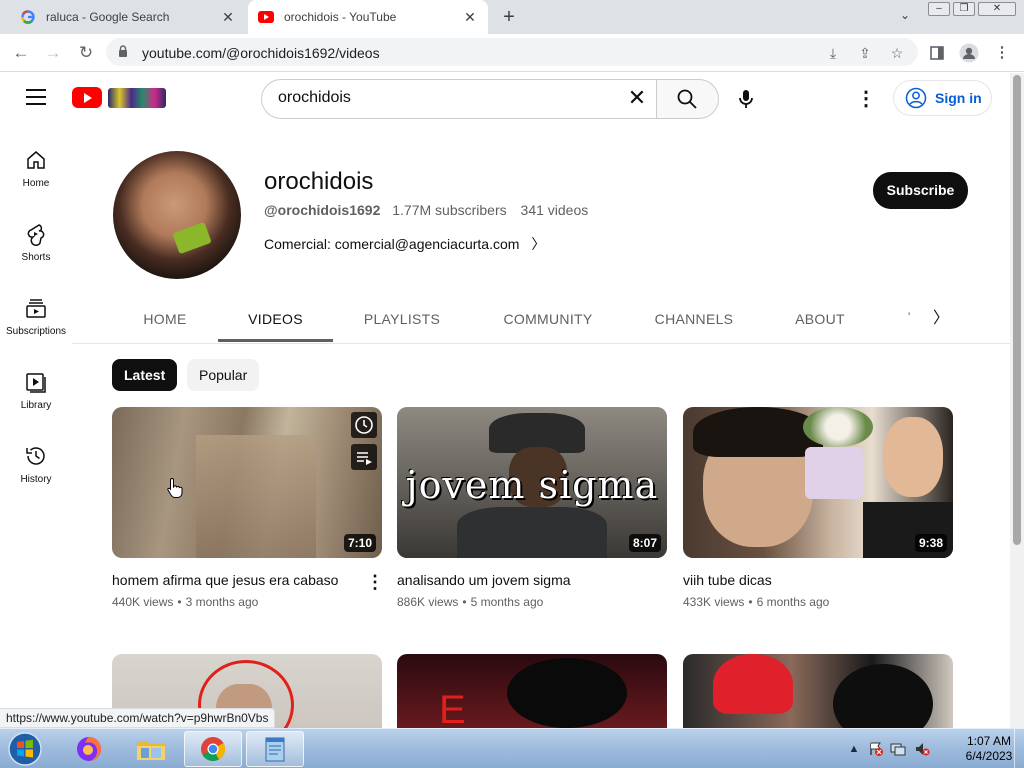  What do you see at coordinates (87, 97) in the screenshot?
I see `youtube-logo` at bounding box center [87, 97].